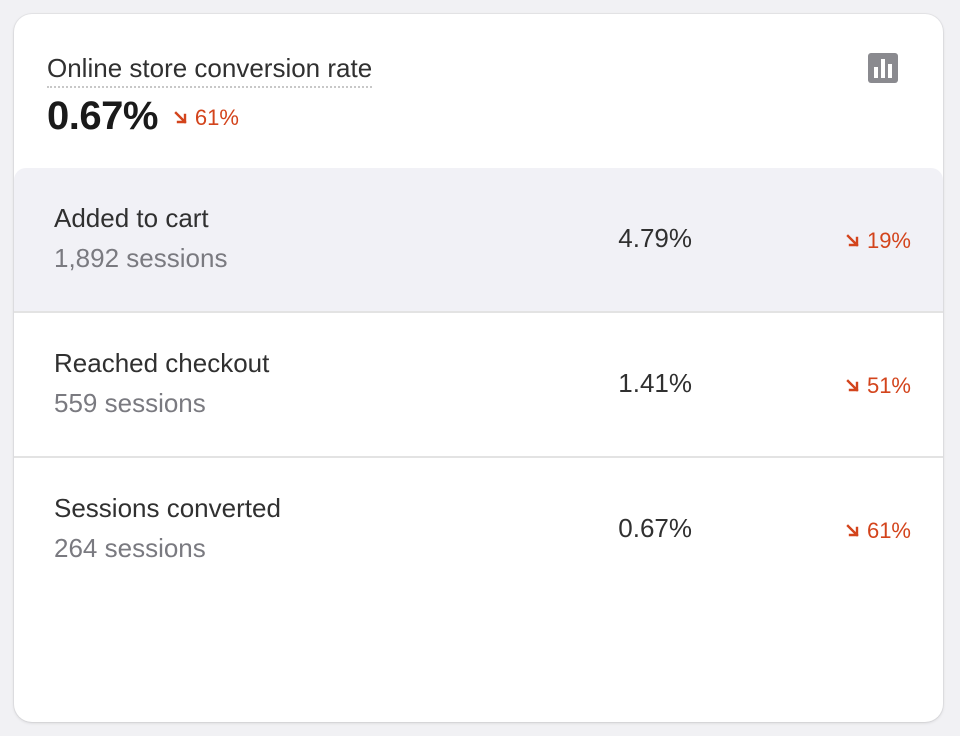 The width and height of the screenshot is (960, 736). Describe the element at coordinates (130, 548) in the screenshot. I see `funnel-step-sessions: 264 sessions` at that location.